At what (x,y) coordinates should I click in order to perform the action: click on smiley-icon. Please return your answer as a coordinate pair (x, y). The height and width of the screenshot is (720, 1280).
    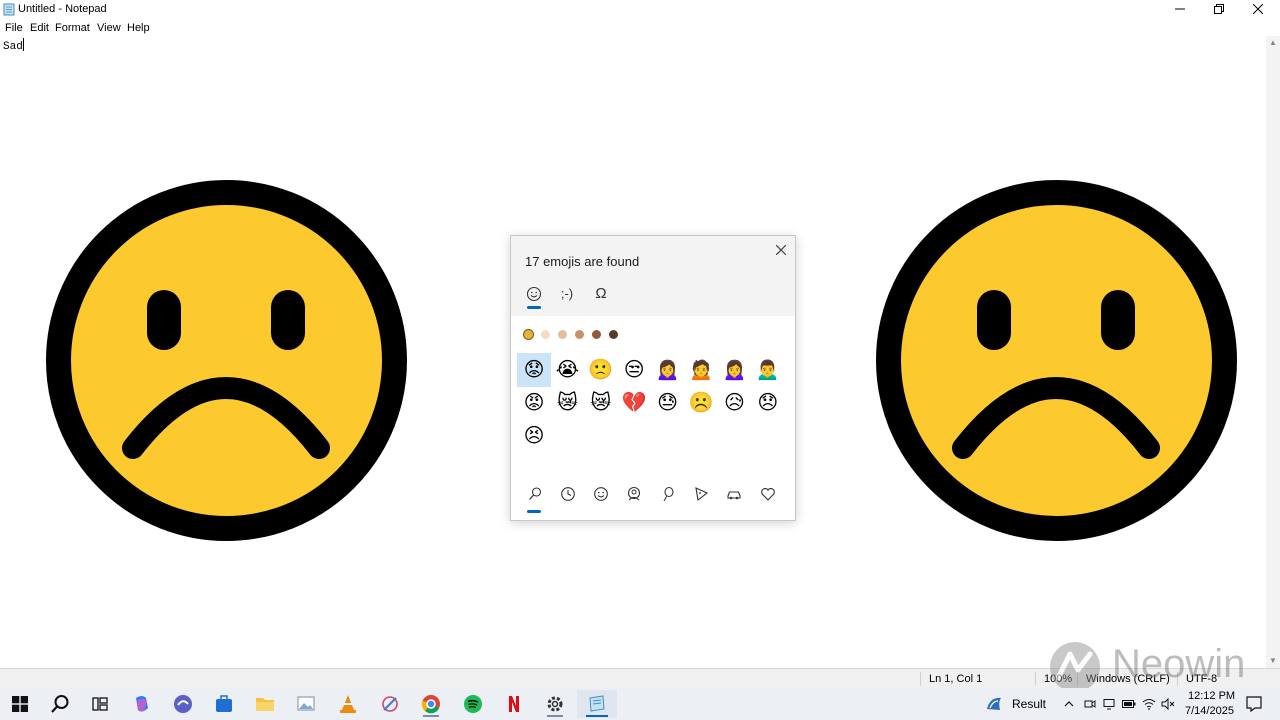
    Looking at the image, I should click on (534, 294).